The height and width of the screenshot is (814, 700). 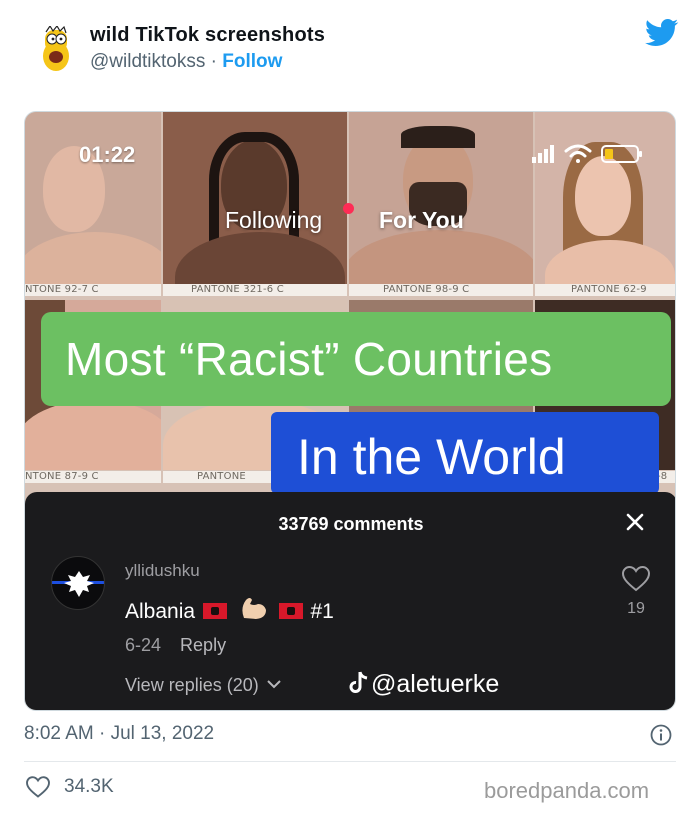 I want to click on account-name: wild TikTok screenshots, so click(x=207, y=35).